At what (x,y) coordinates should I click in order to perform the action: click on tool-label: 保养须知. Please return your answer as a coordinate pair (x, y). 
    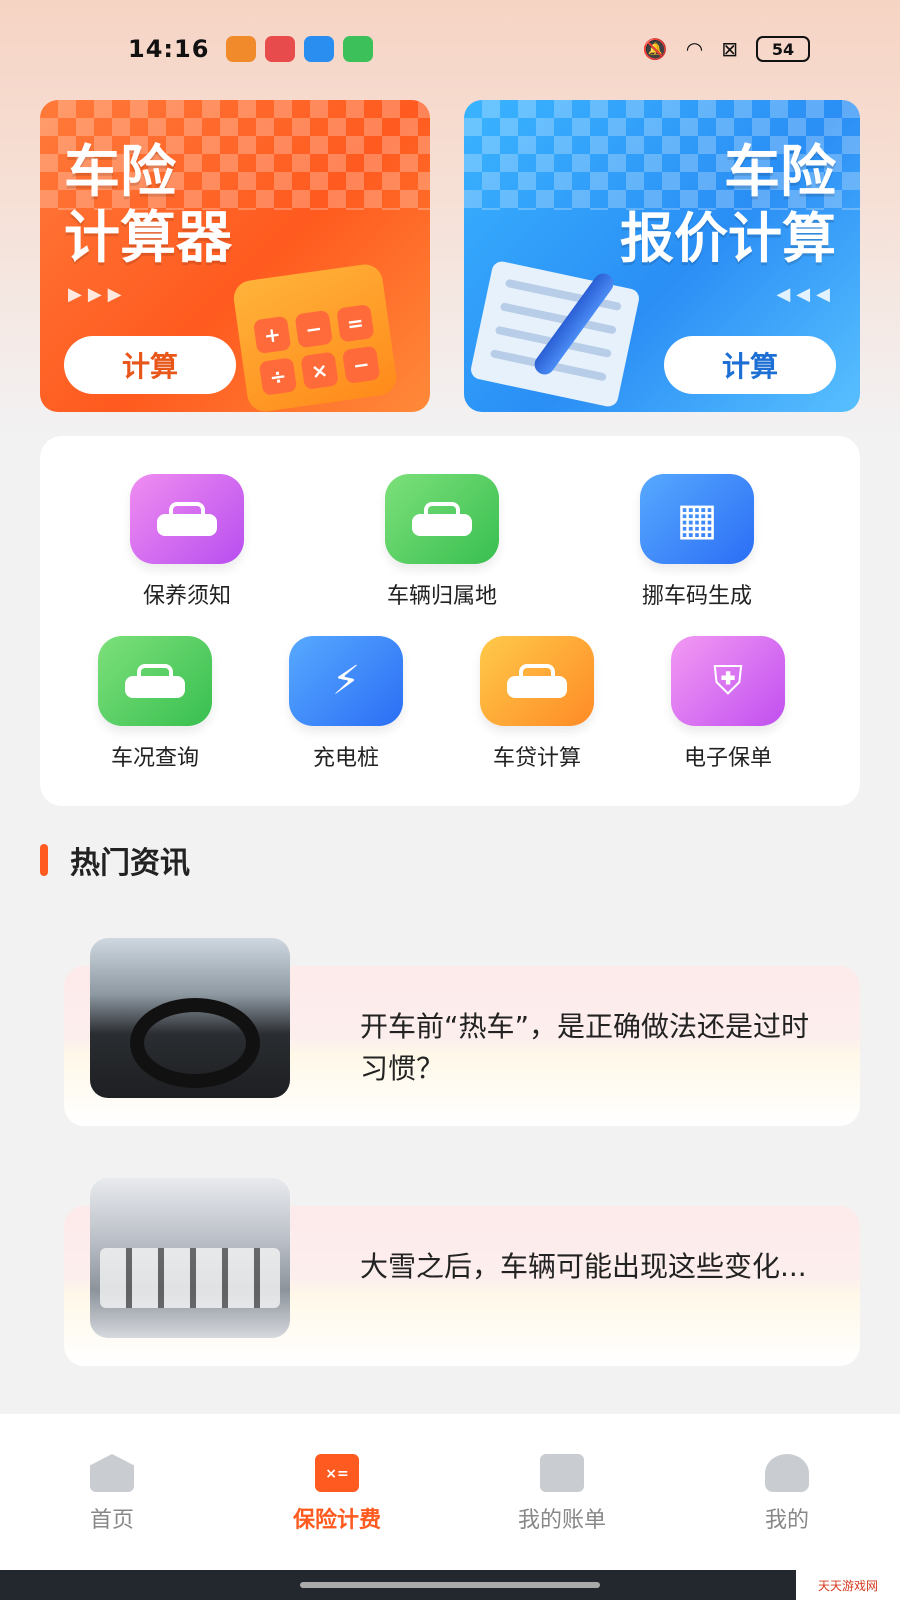
    Looking at the image, I should click on (186, 596).